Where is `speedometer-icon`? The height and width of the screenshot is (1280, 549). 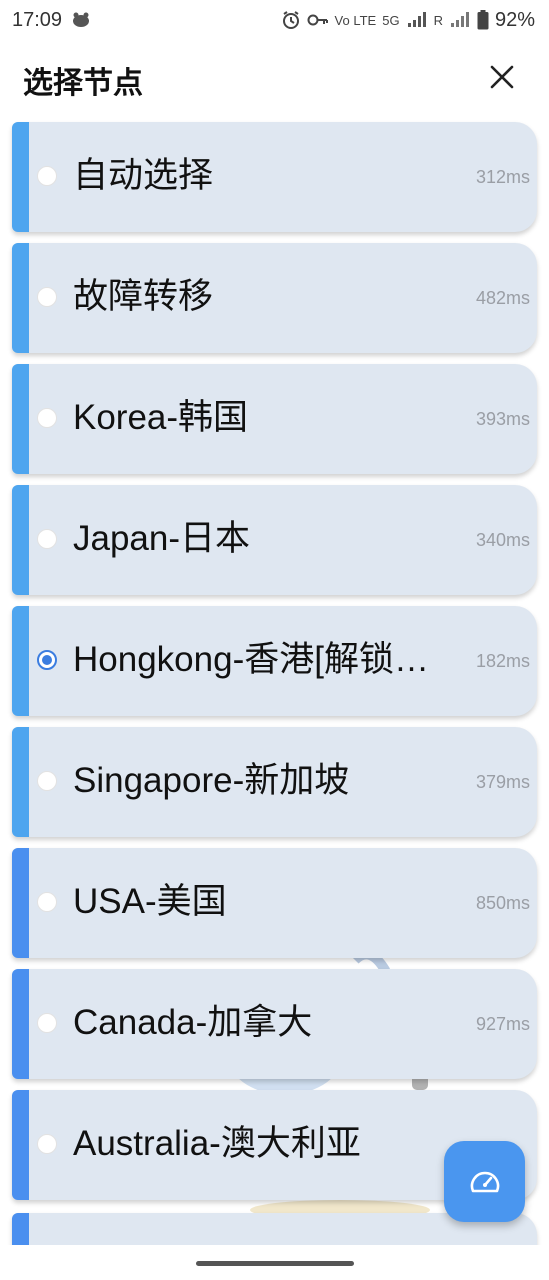 speedometer-icon is located at coordinates (484, 1181).